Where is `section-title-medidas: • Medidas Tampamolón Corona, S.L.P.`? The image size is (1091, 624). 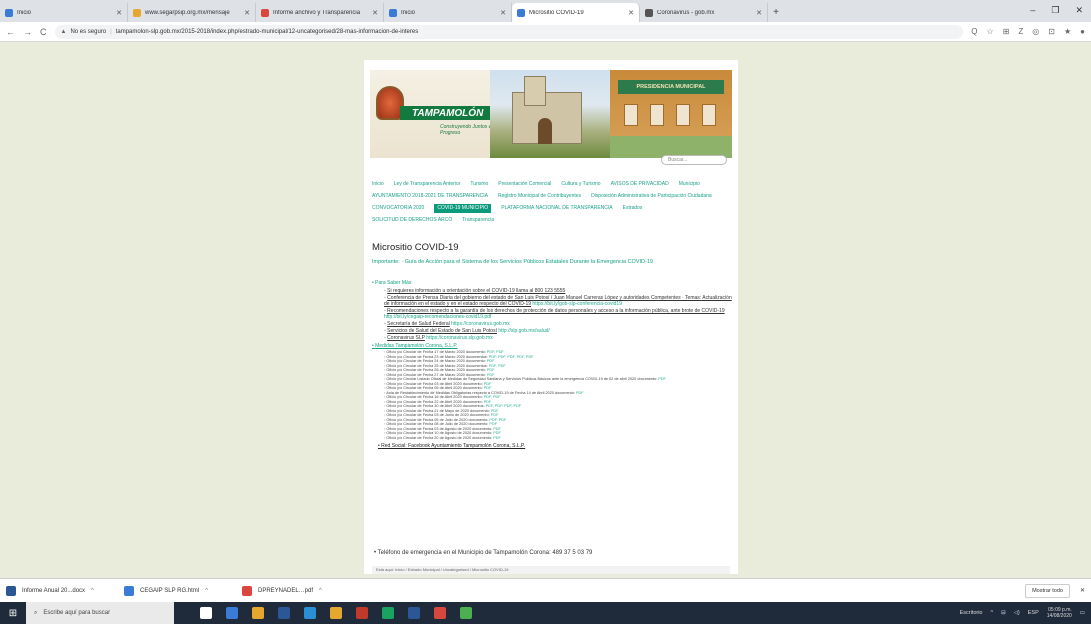 section-title-medidas: • Medidas Tampamolón Corona, S.L.P. is located at coordinates (552, 346).